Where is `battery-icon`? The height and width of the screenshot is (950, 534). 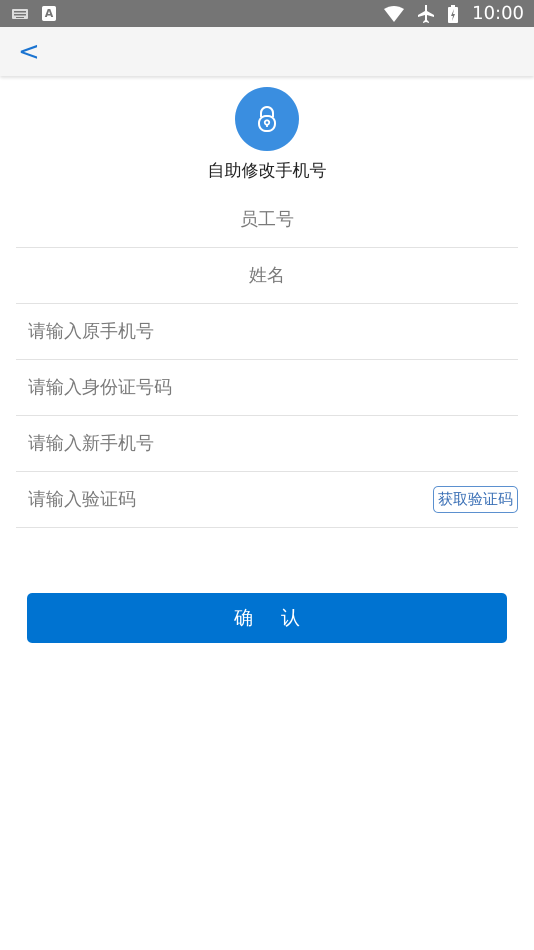 battery-icon is located at coordinates (453, 13).